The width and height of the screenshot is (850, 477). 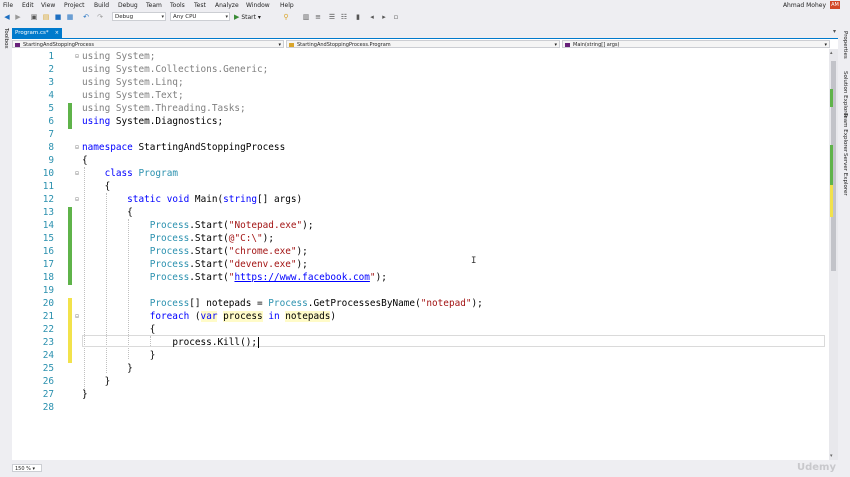 What do you see at coordinates (51, 121) in the screenshot?
I see `line-number: 6` at bounding box center [51, 121].